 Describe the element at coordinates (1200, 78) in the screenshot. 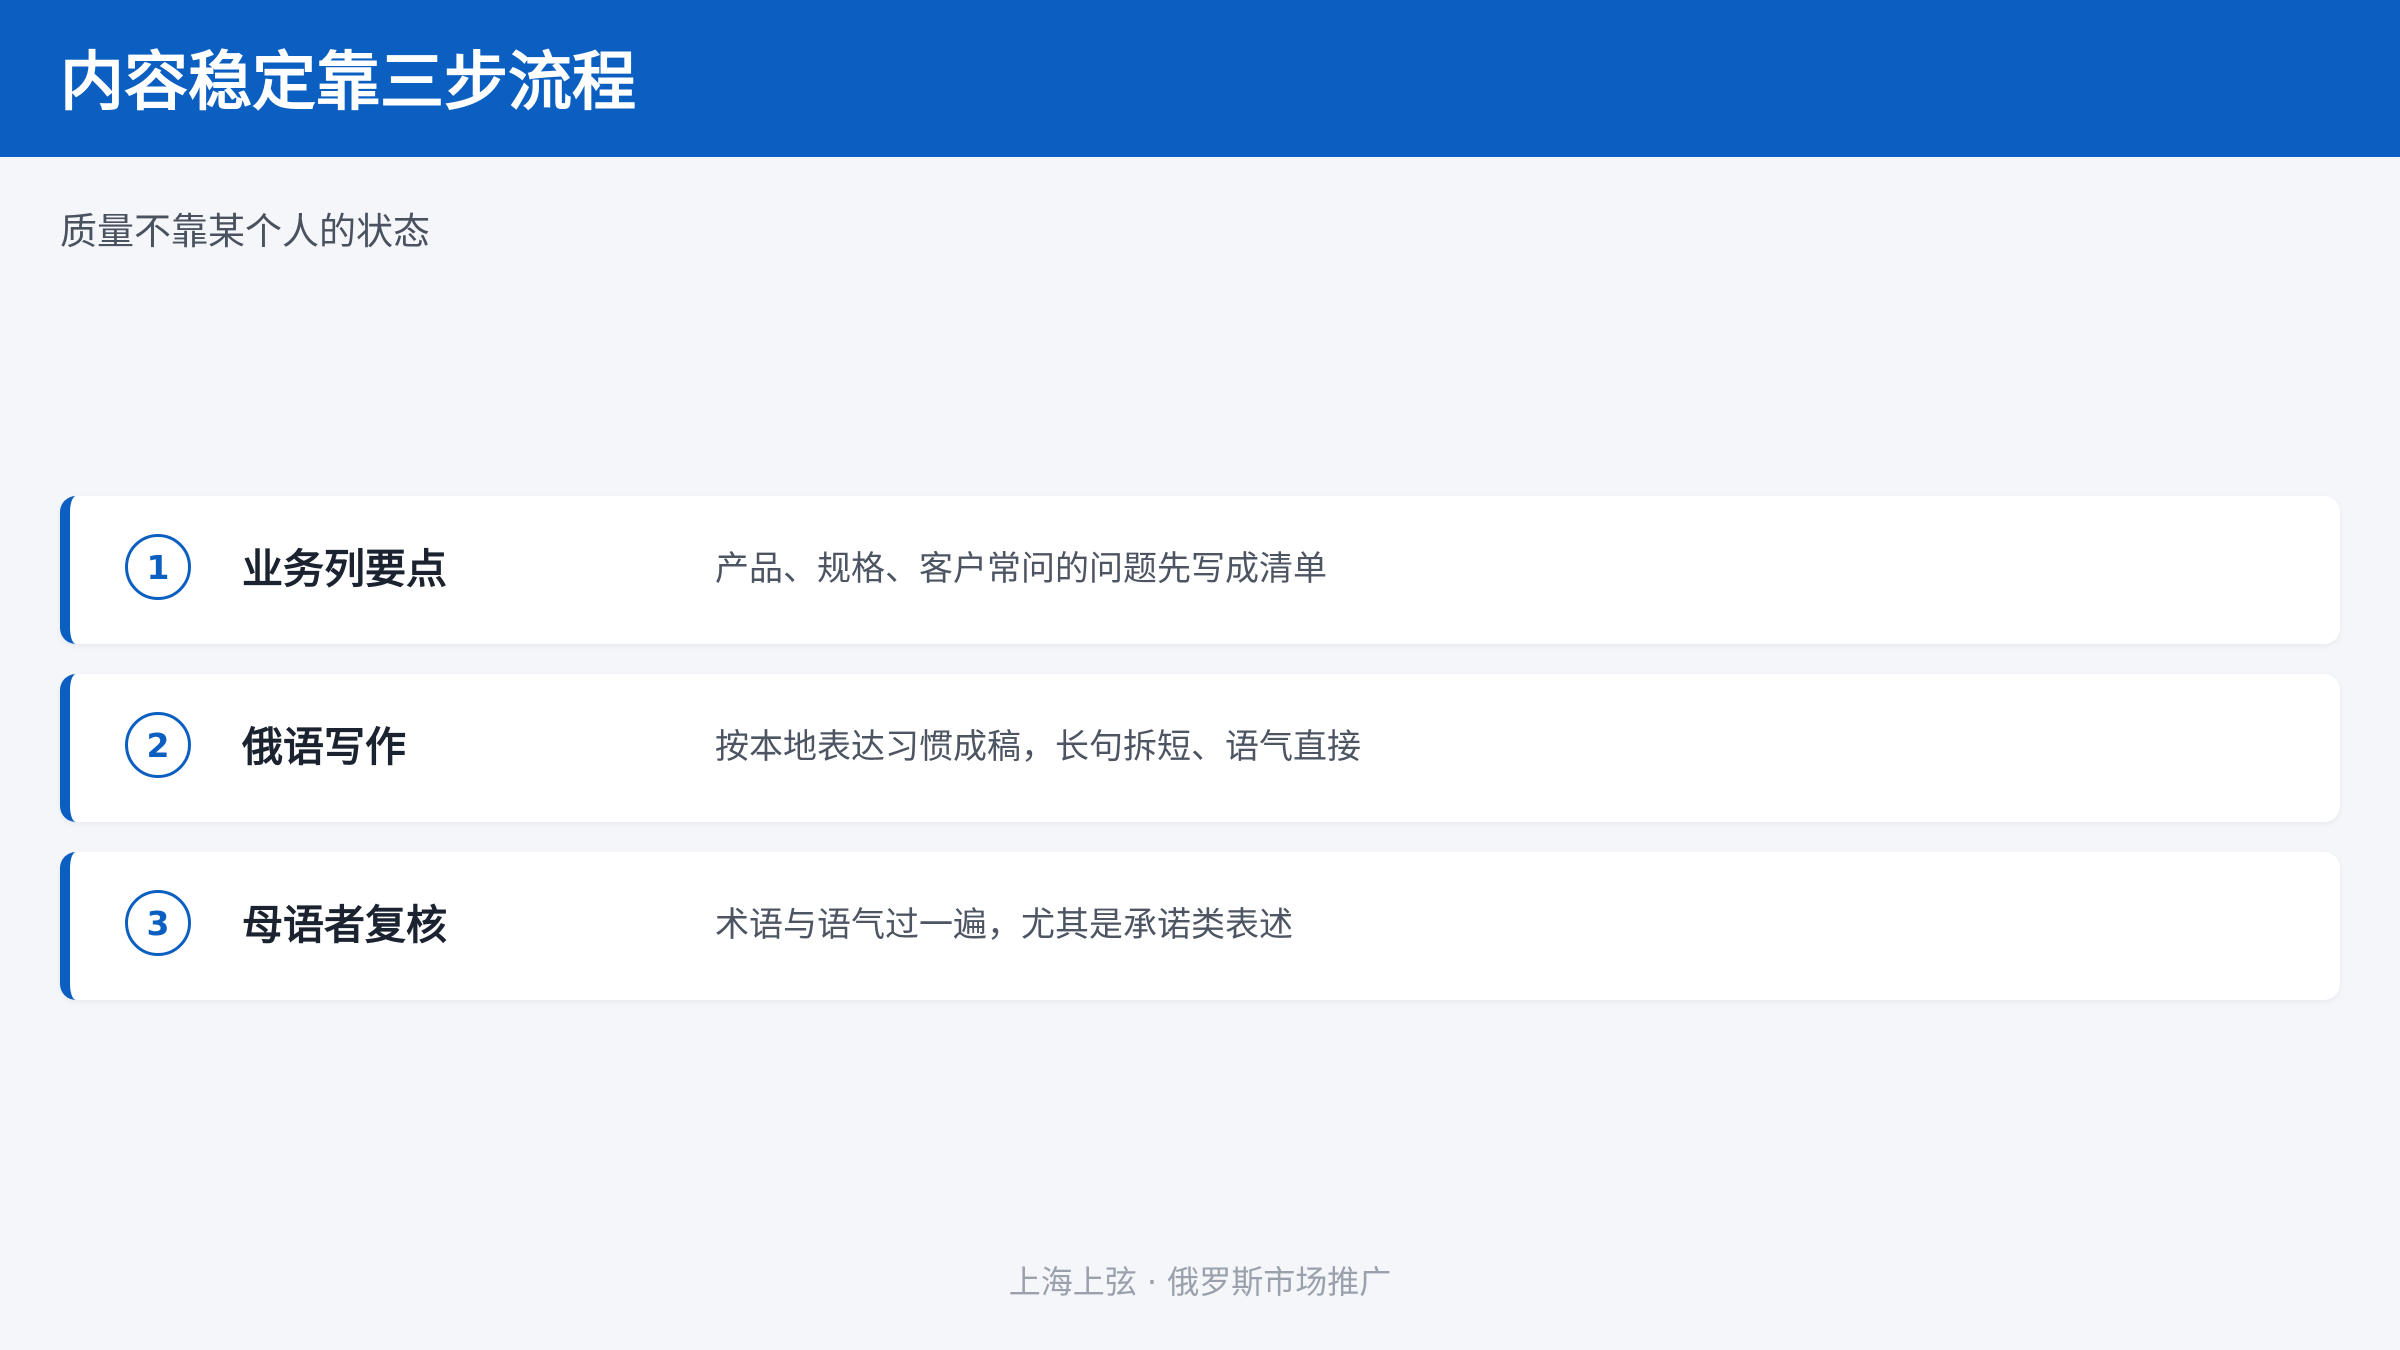

I see `header-bar: 内容稳定靠三步流程` at that location.